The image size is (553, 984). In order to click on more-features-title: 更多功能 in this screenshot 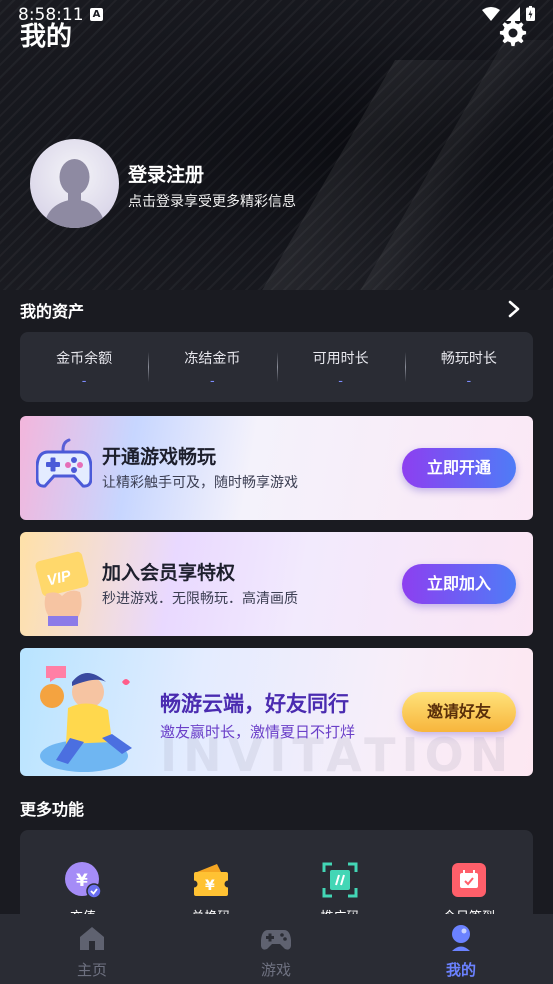, I will do `click(52, 809)`.